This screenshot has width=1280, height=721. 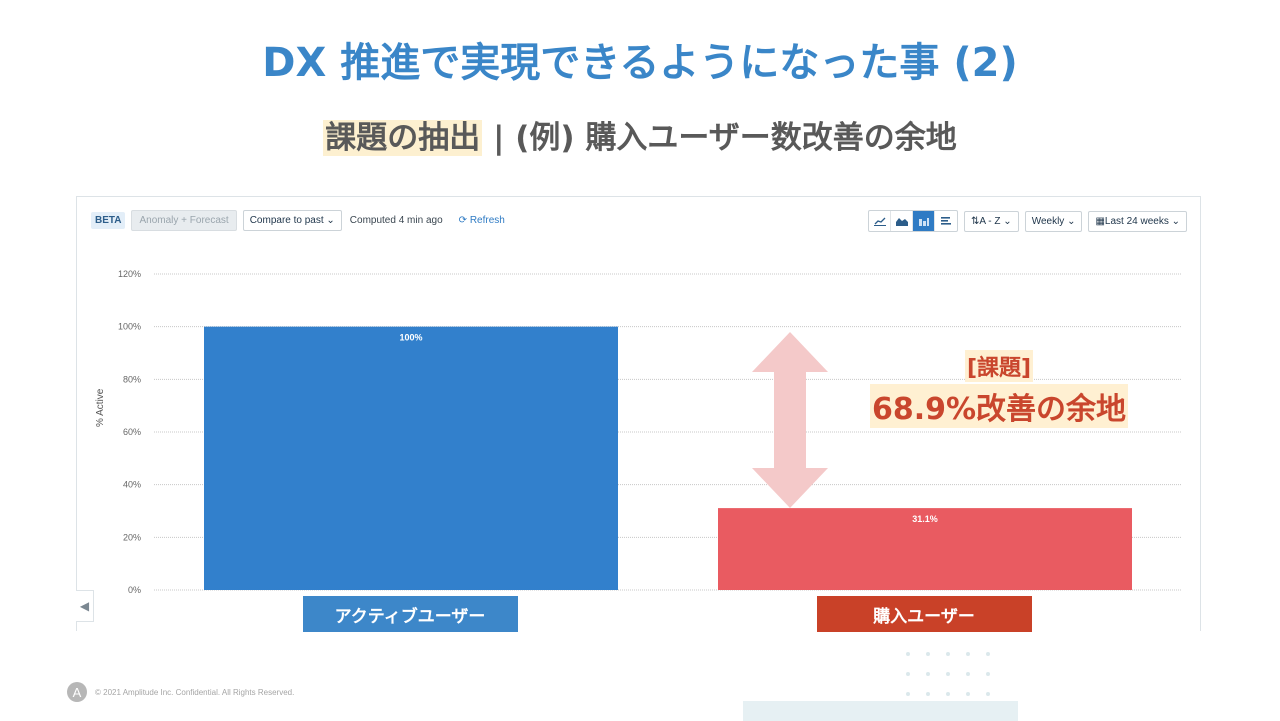 I want to click on compare-to-past-dropdown: Compare to past ⌄, so click(x=292, y=220).